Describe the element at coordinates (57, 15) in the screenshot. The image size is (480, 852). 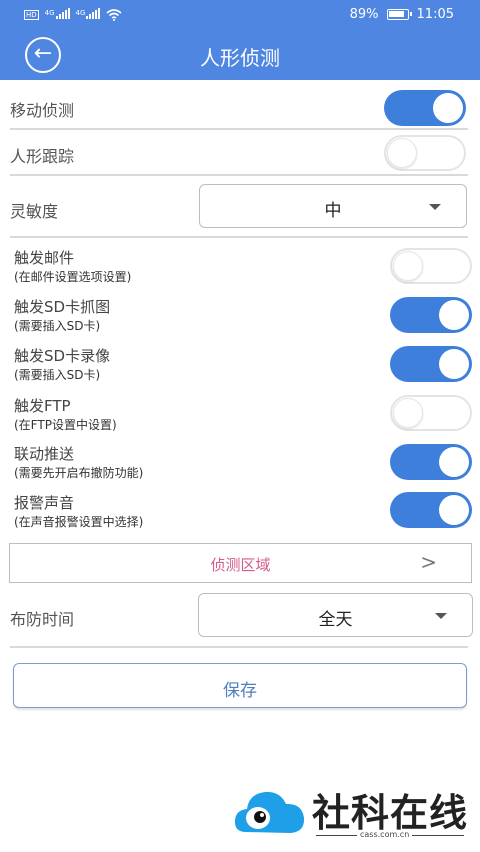
I see `signal-1-icon: 4G` at that location.